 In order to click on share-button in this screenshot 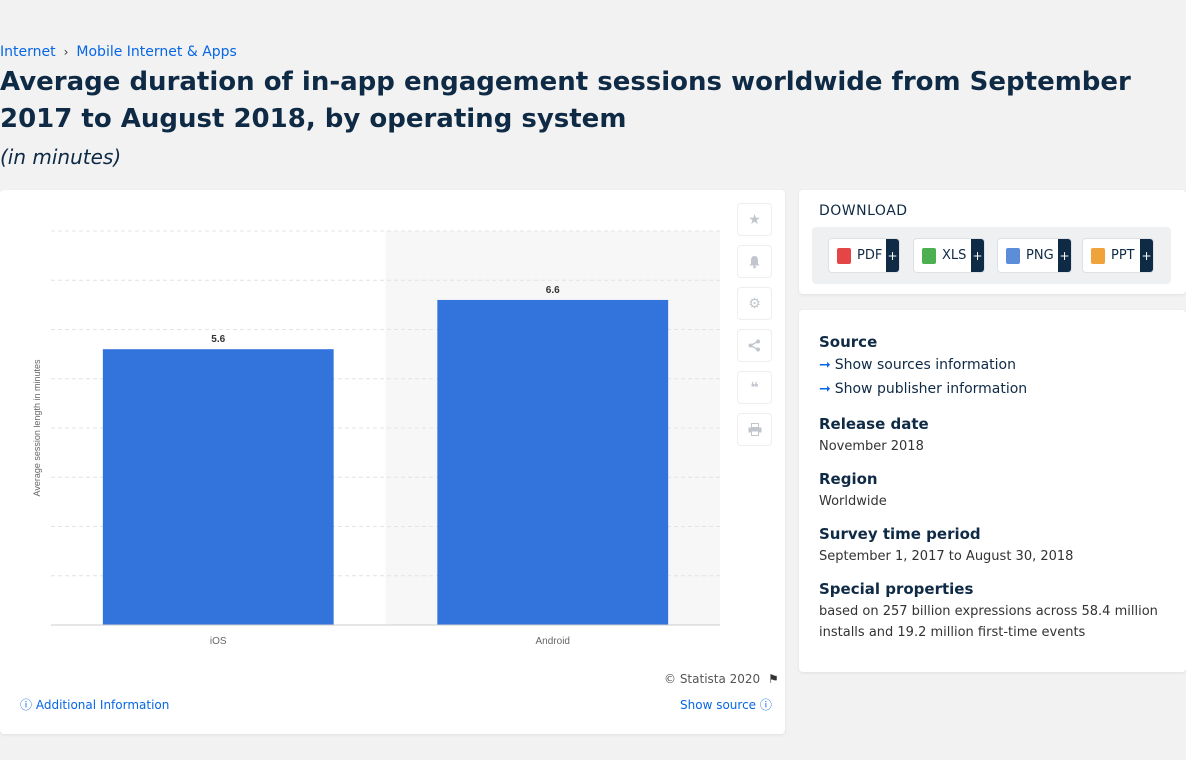, I will do `click(754, 345)`.